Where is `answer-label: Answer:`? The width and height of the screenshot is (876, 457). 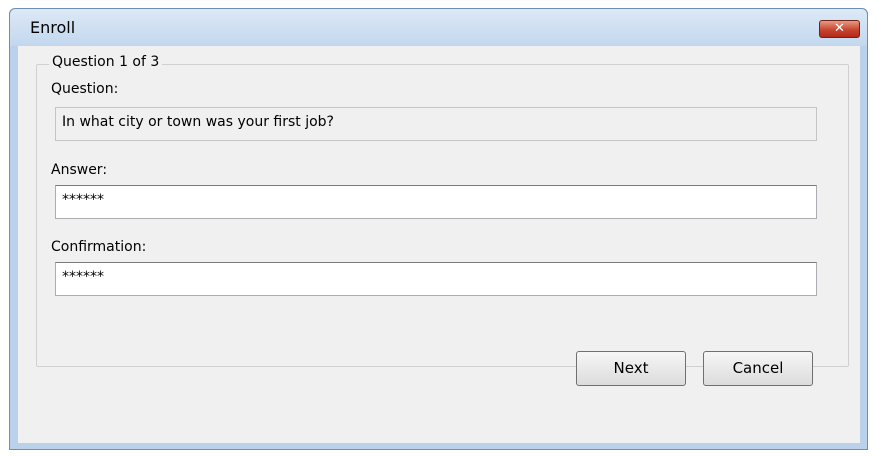 answer-label: Answer: is located at coordinates (79, 170).